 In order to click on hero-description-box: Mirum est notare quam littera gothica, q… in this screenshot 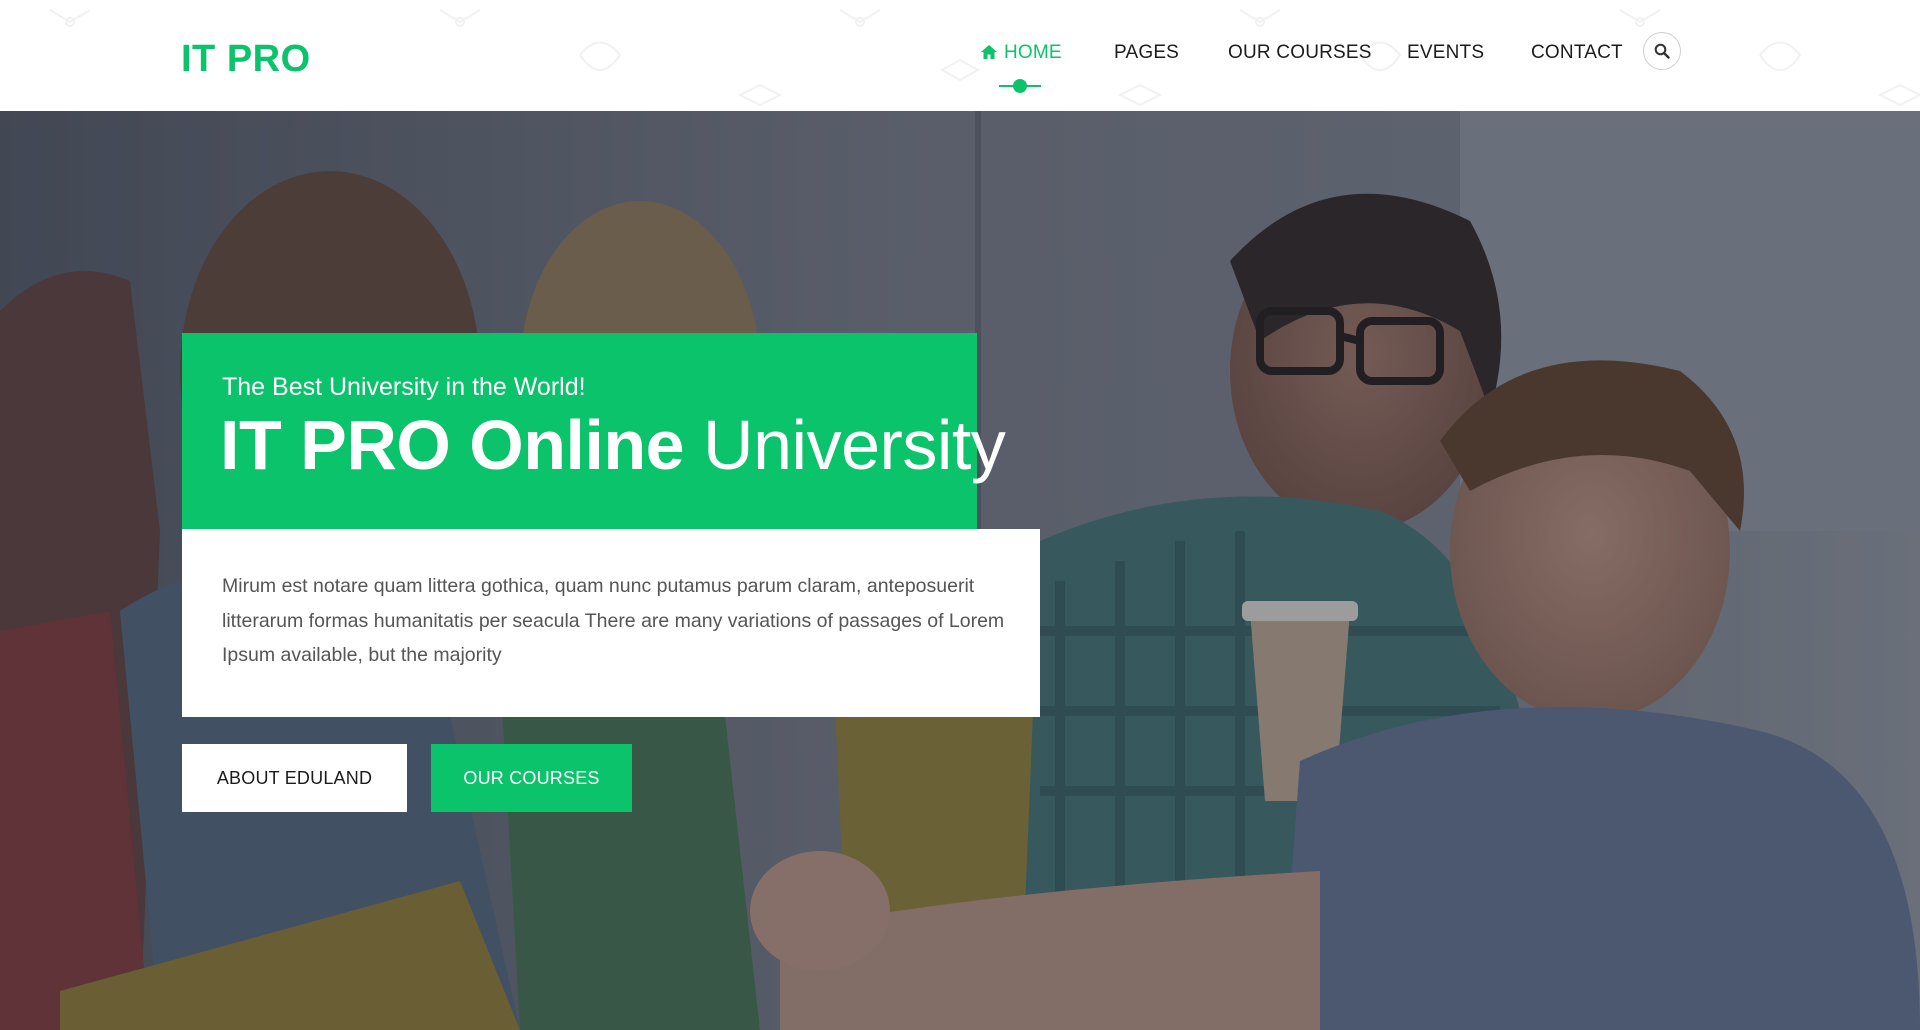, I will do `click(611, 623)`.